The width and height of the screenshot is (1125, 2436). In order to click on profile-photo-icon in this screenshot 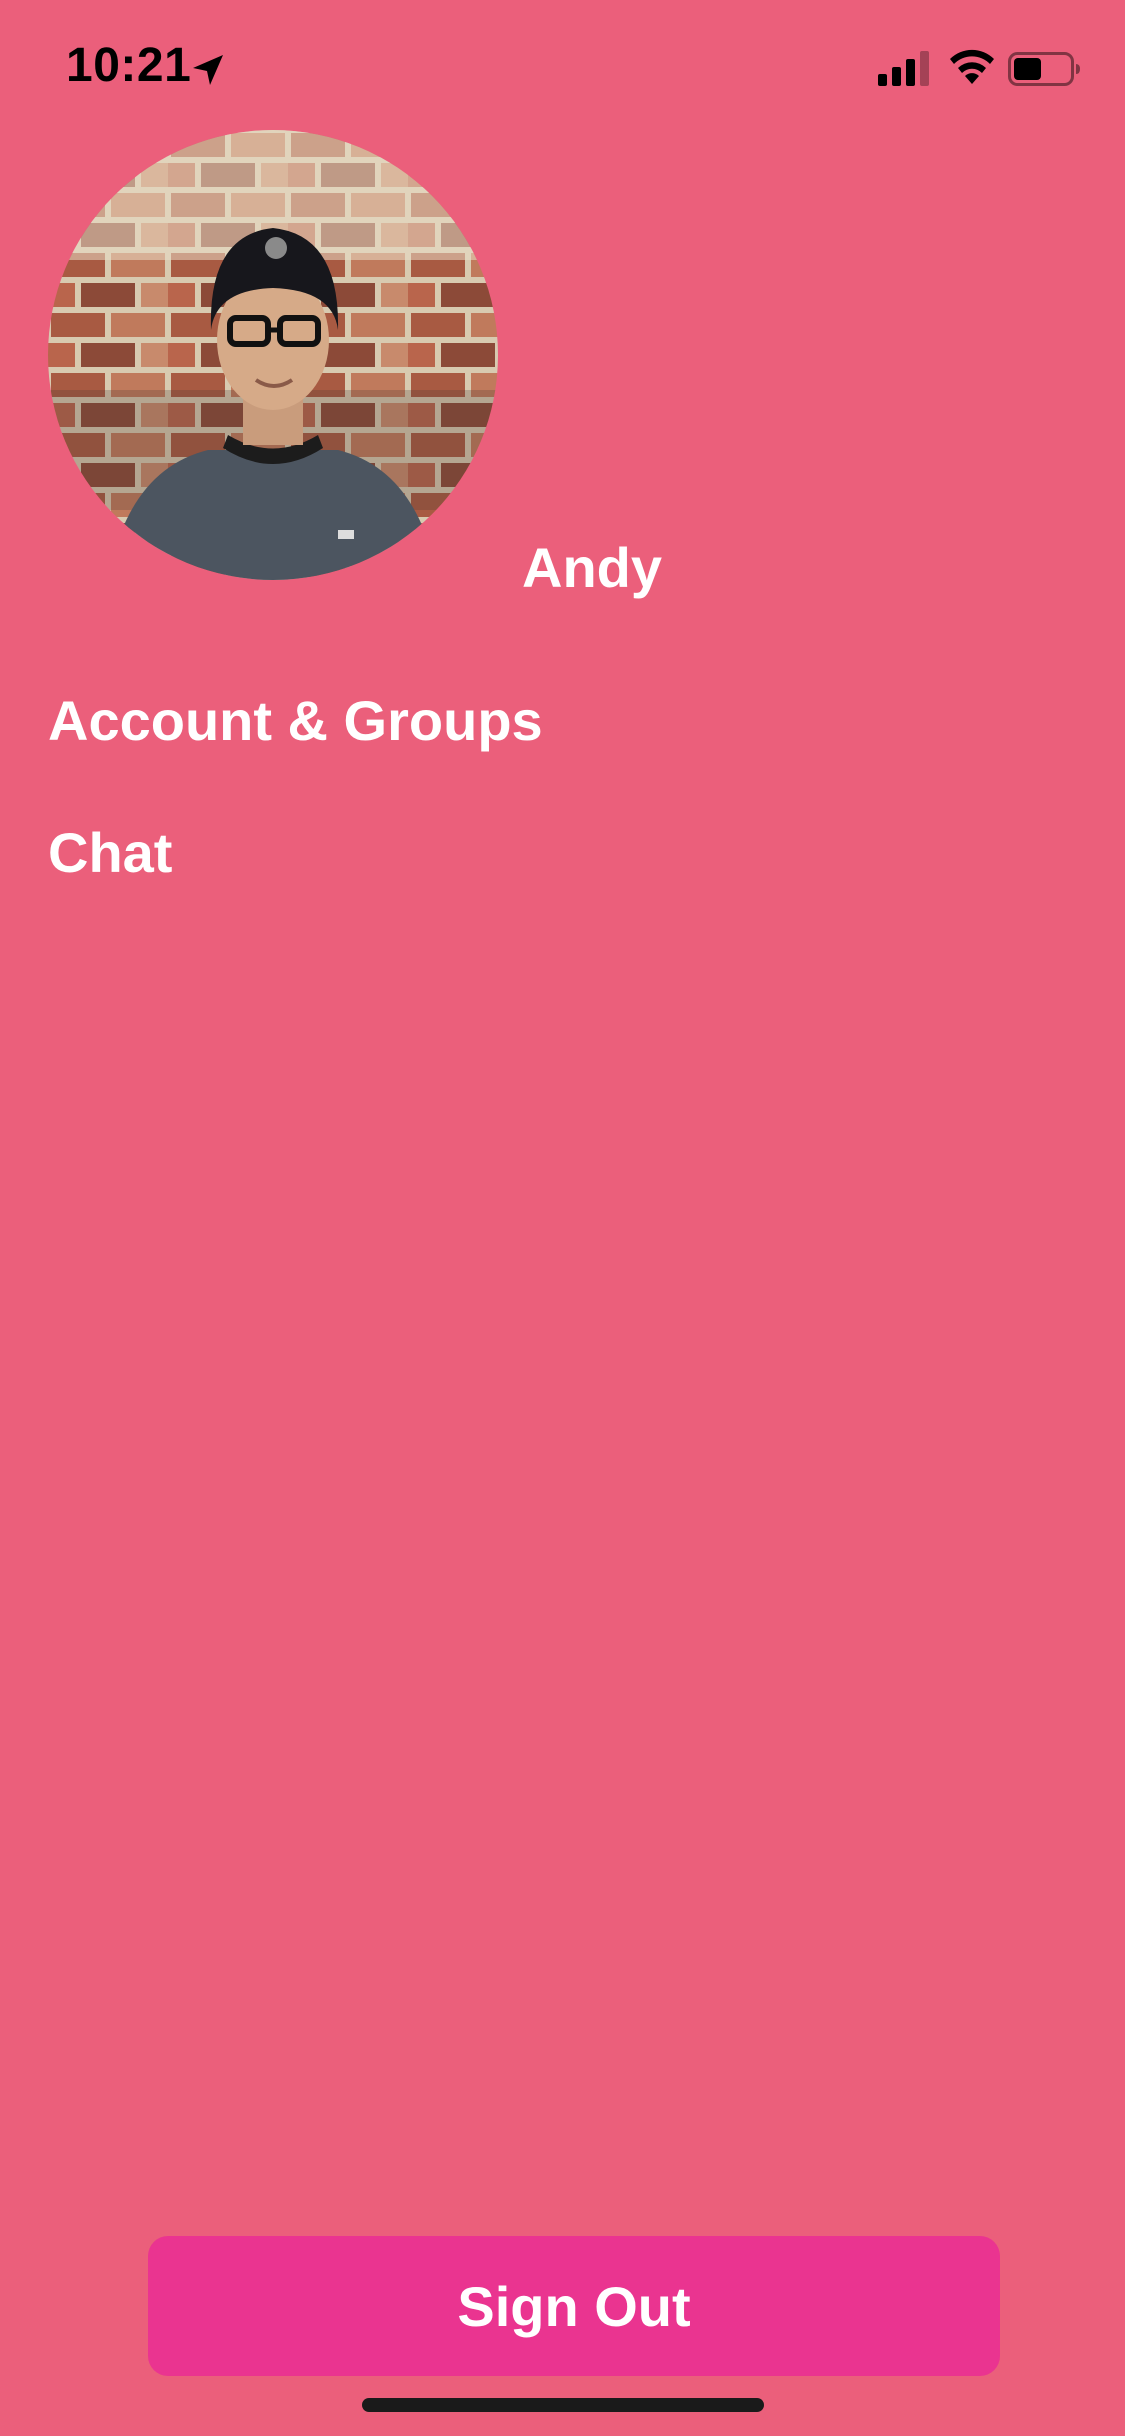, I will do `click(273, 355)`.